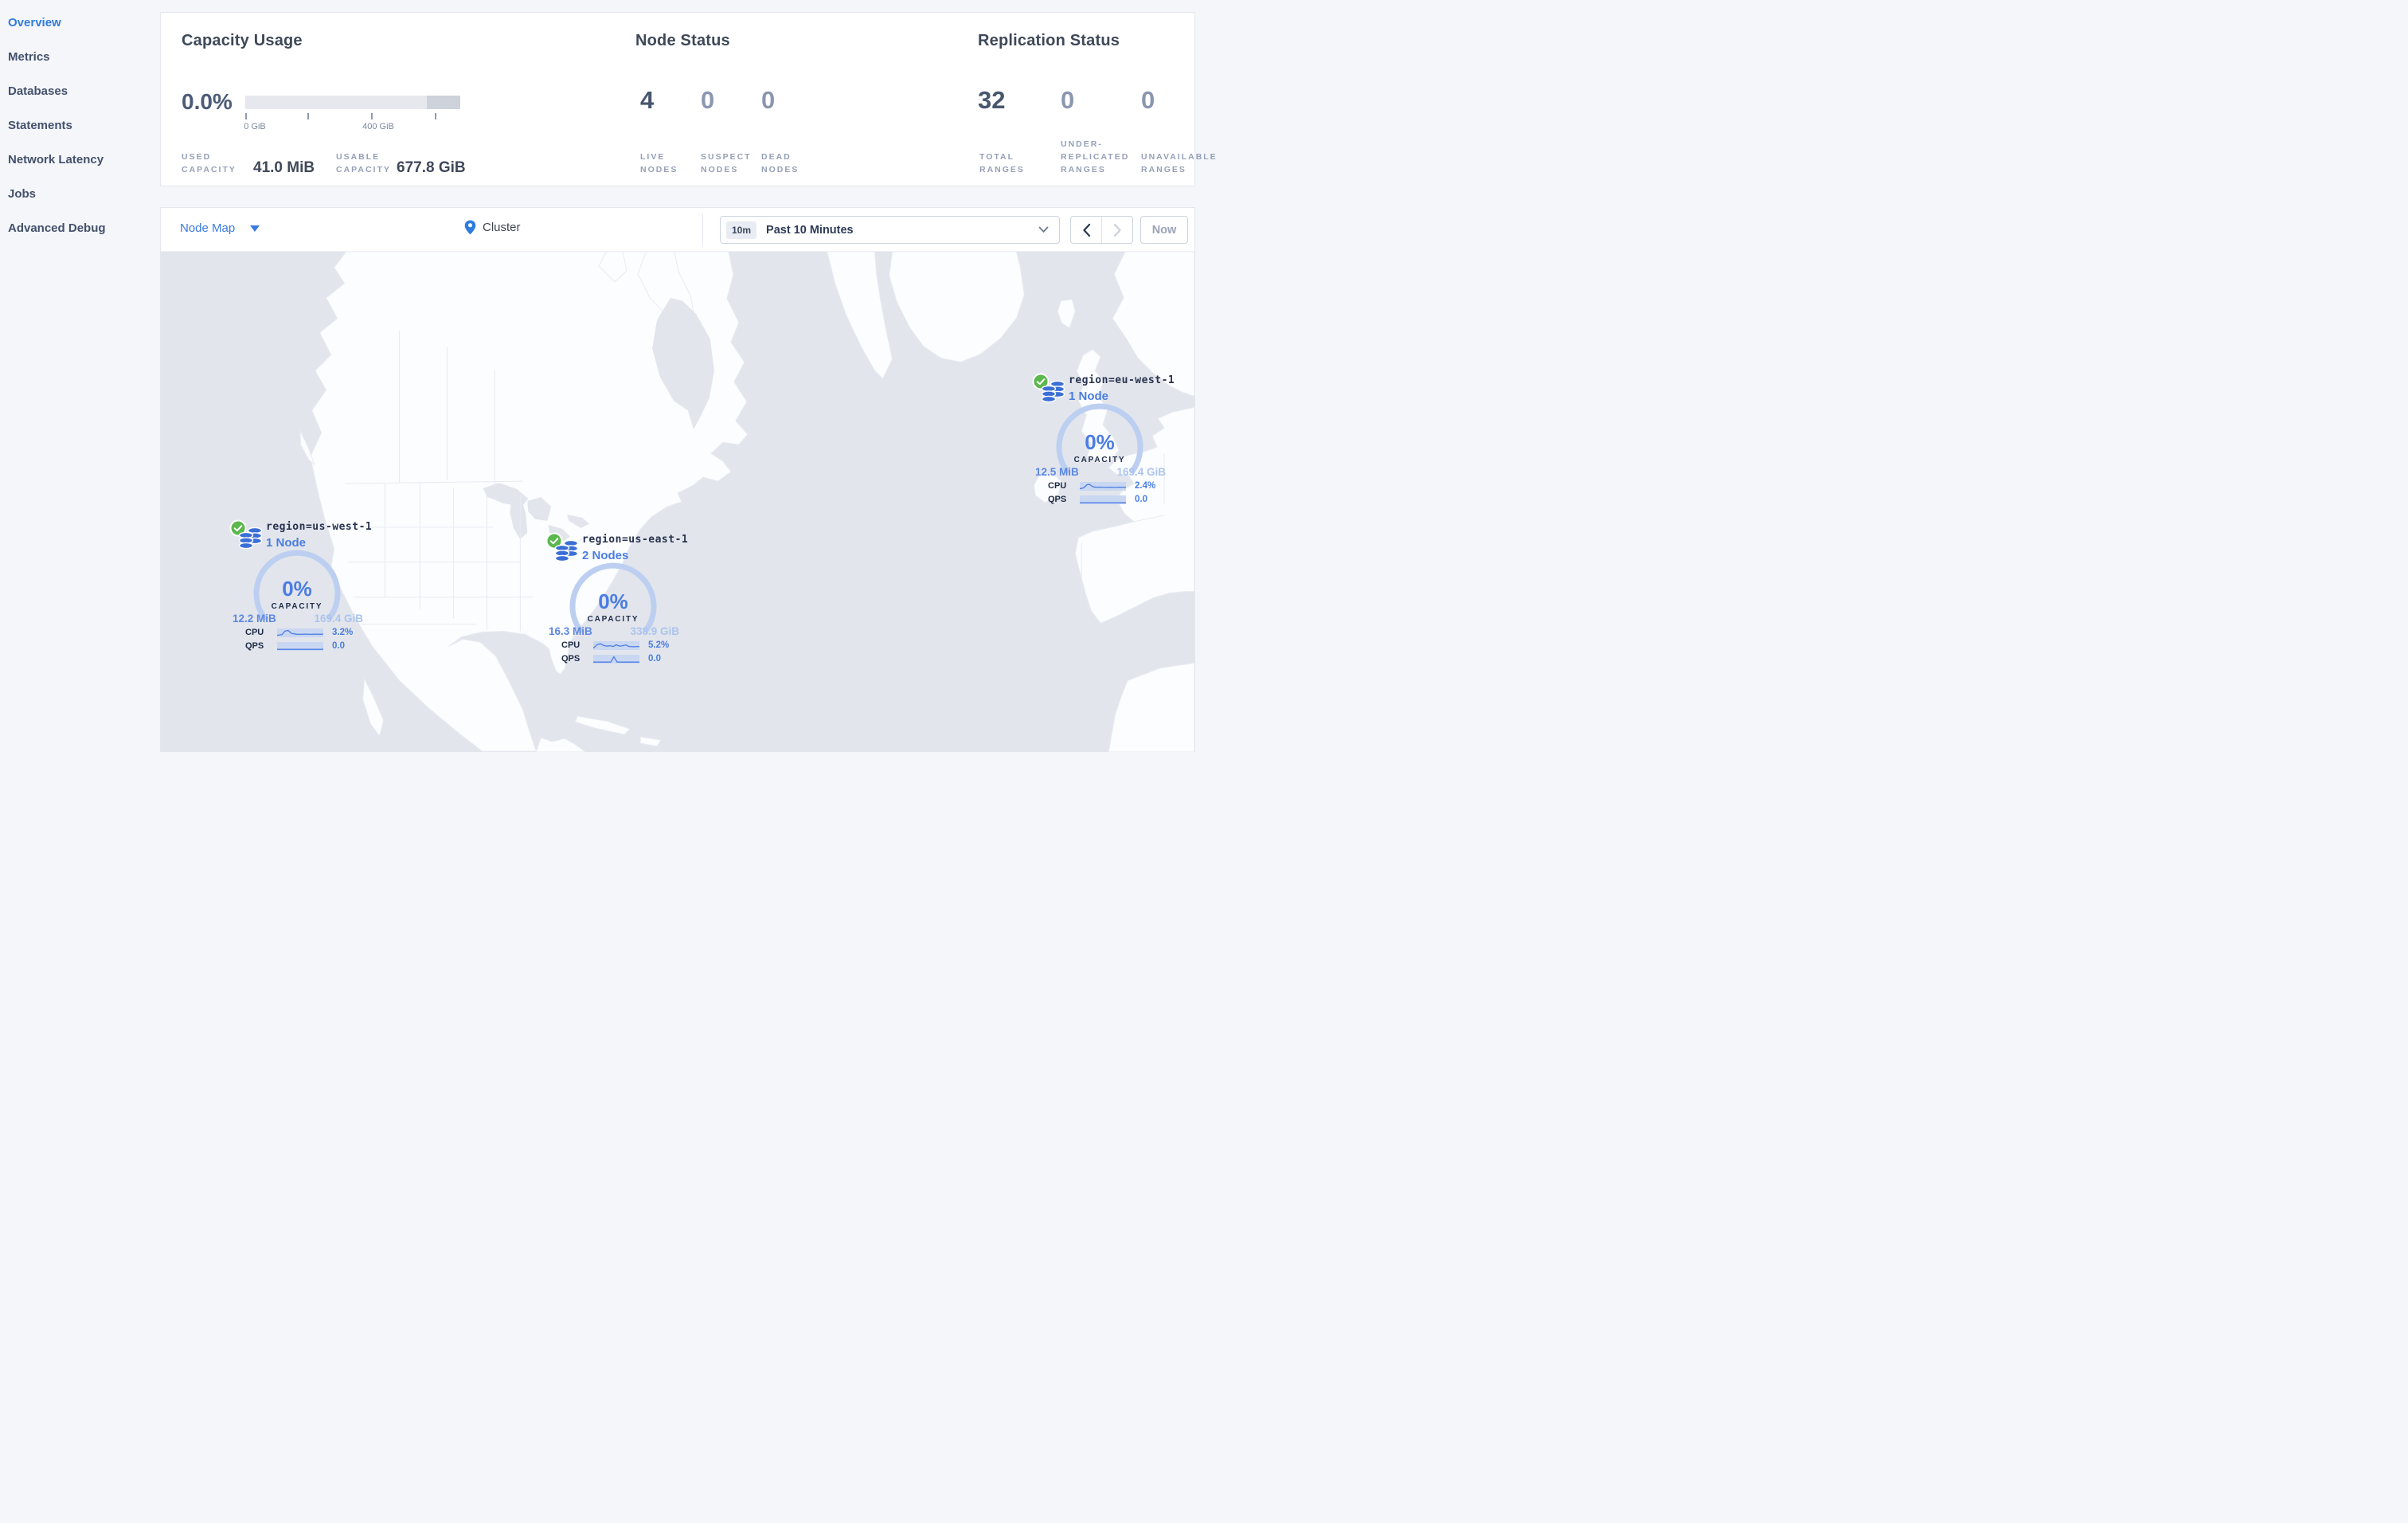 This screenshot has height=1523, width=2408. I want to click on capacity-axis-label-0: 0 GiB, so click(255, 126).